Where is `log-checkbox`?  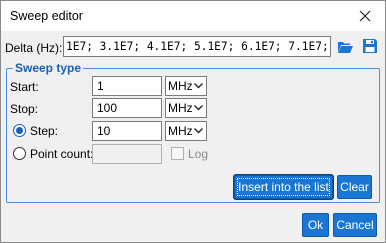
log-checkbox is located at coordinates (177, 153).